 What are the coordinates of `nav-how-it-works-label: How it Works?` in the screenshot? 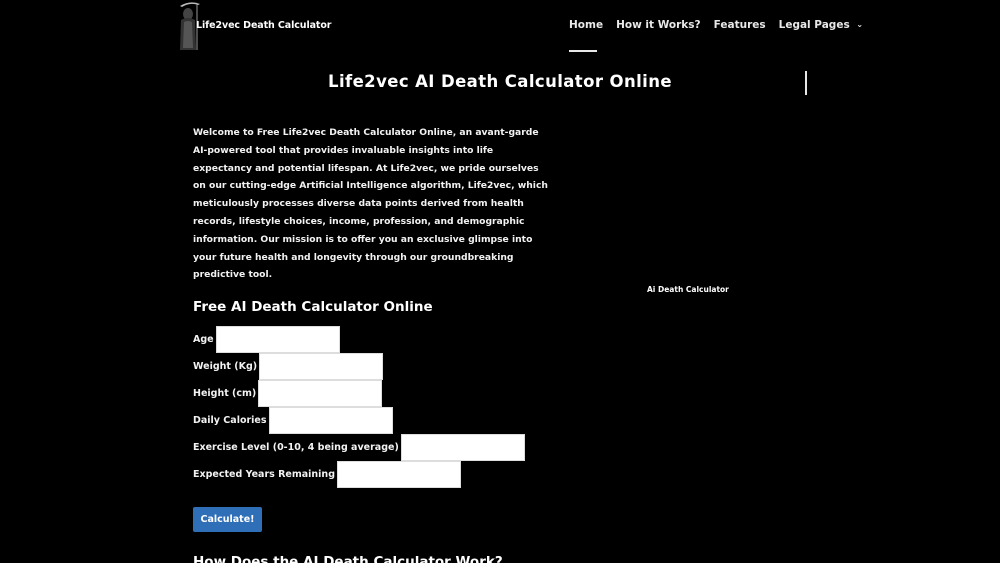 It's located at (658, 25).